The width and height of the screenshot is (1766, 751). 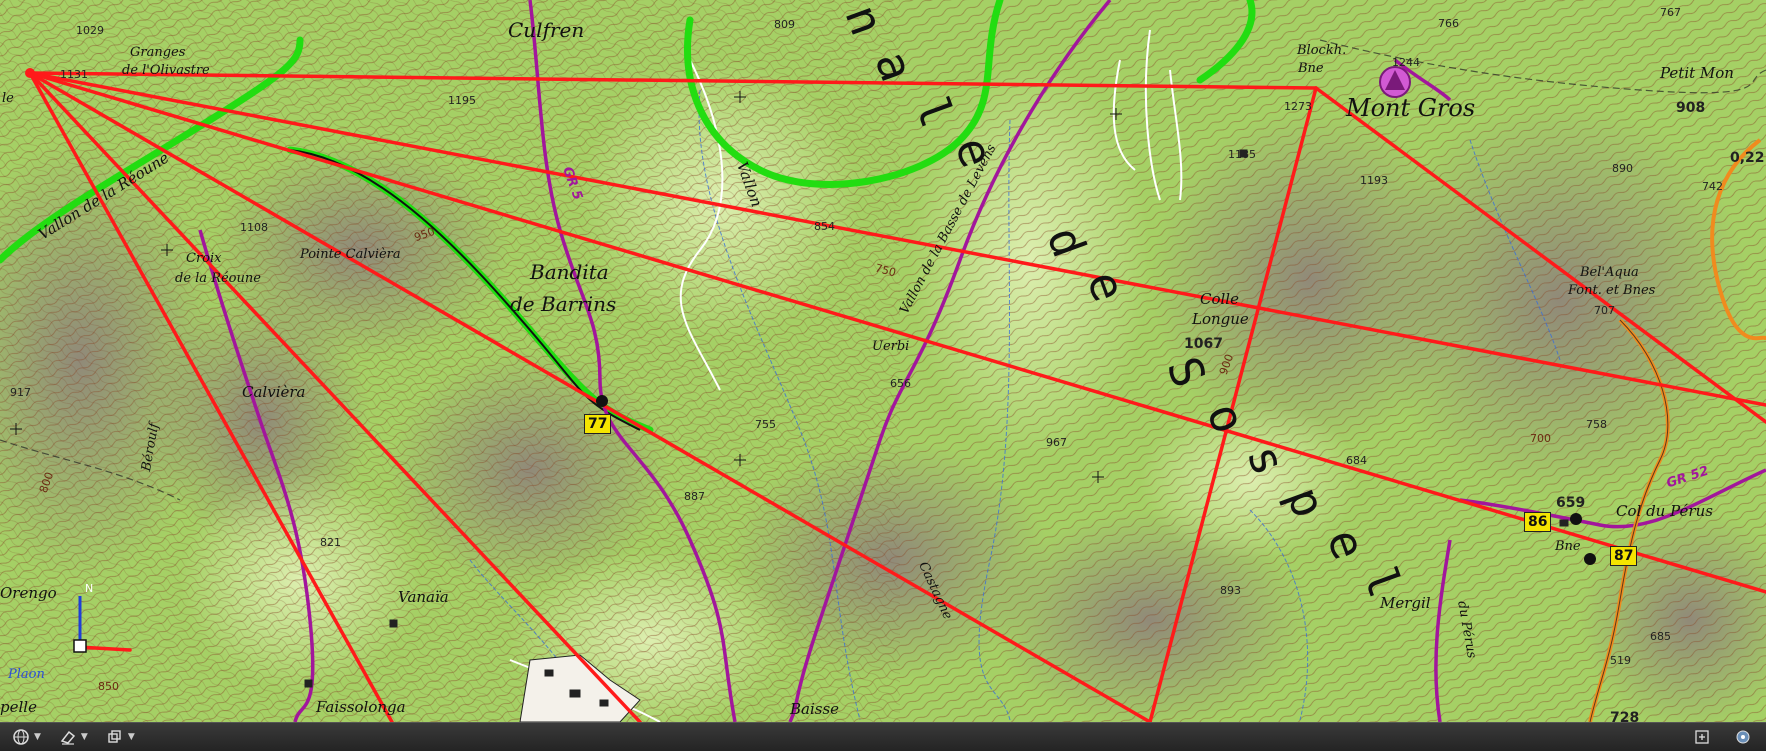 What do you see at coordinates (1220, 319) in the screenshot?
I see `place-label: Longue` at bounding box center [1220, 319].